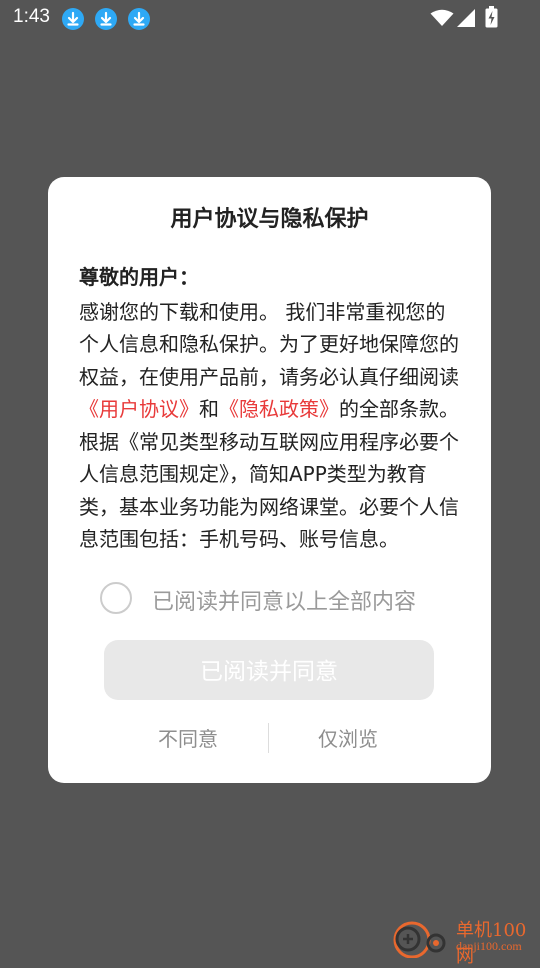 This screenshot has height=968, width=540. I want to click on status-time: 1:43, so click(31, 16).